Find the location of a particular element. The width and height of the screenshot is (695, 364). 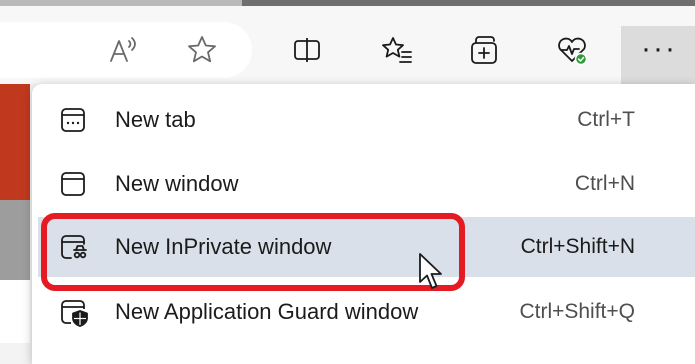

menu-item-label: New window is located at coordinates (177, 183).